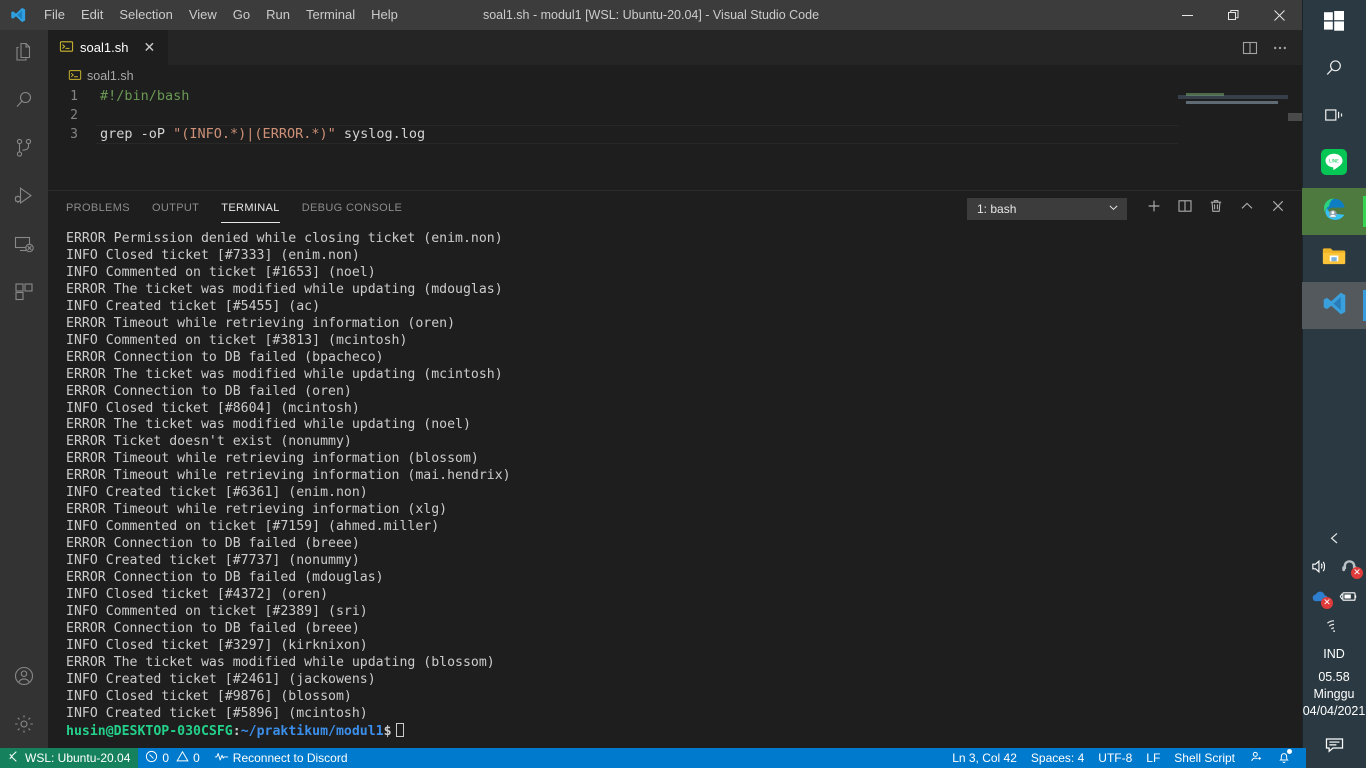 This screenshot has width=1366, height=768. Describe the element at coordinates (110, 76) in the screenshot. I see `breadcrumb-item-file: soal1.sh` at that location.